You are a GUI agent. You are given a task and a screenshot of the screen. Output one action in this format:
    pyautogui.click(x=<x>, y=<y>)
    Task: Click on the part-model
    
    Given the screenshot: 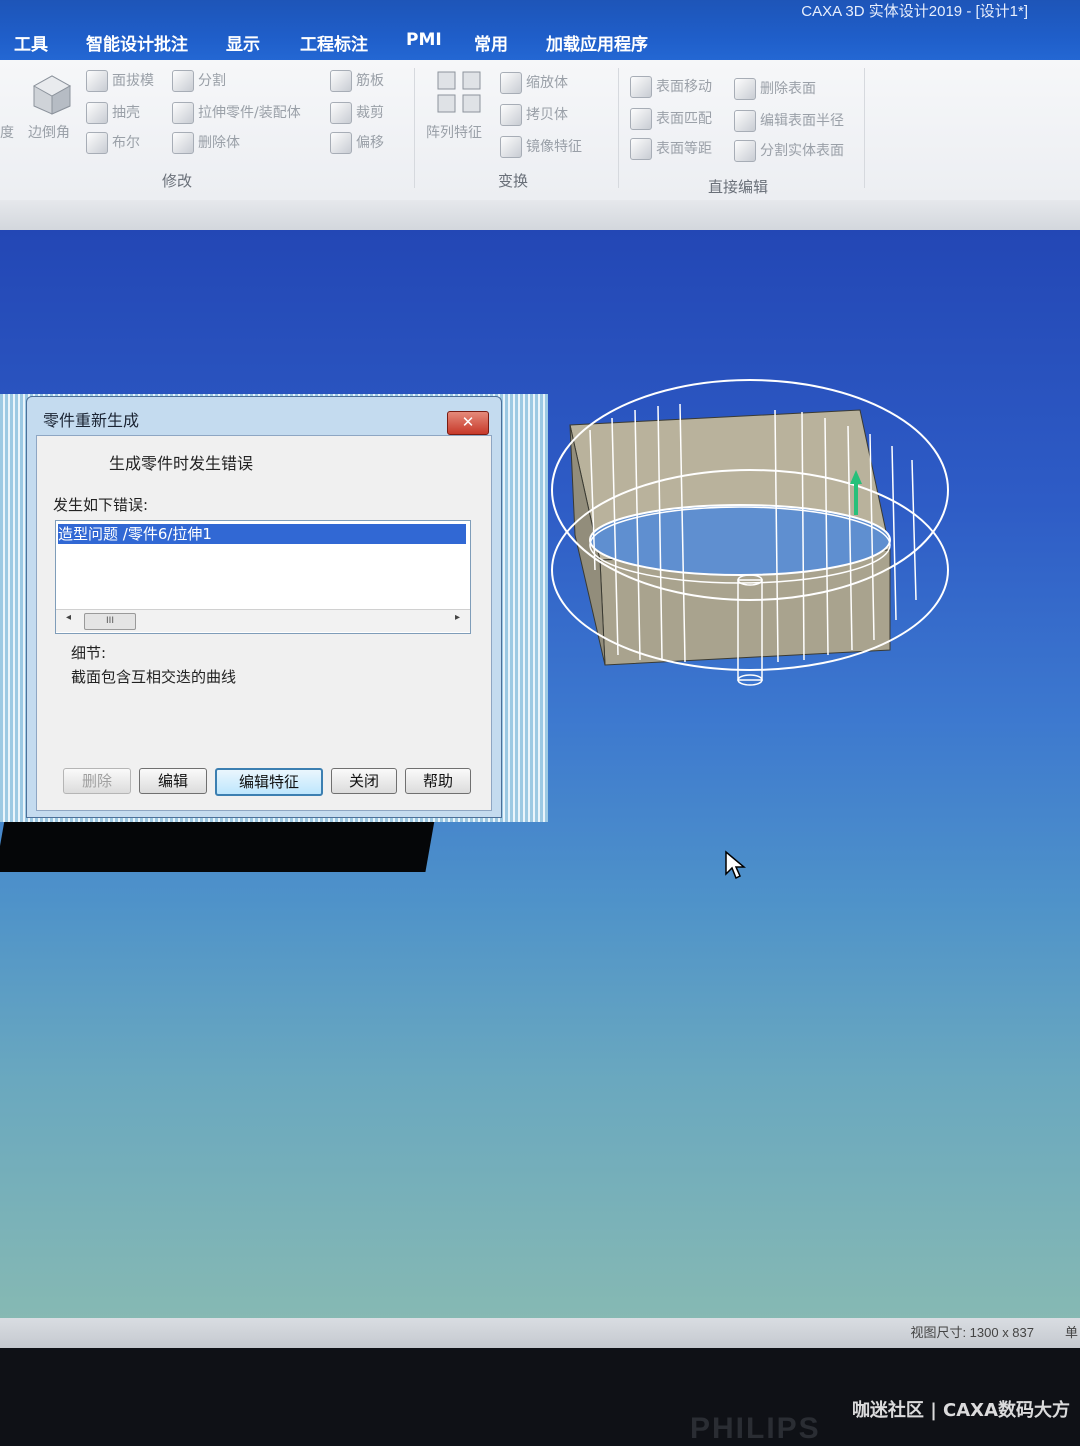 What is the action you would take?
    pyautogui.click(x=750, y=535)
    